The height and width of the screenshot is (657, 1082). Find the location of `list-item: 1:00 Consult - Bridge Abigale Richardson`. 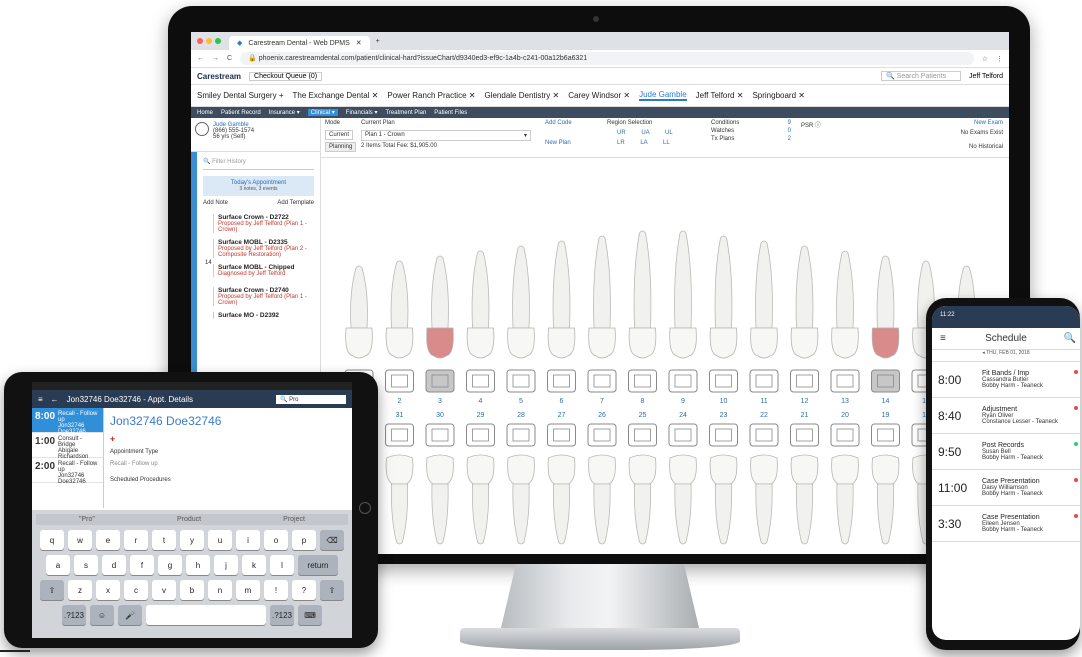

list-item: 1:00 Consult - Bridge Abigale Richardson is located at coordinates (67, 446).